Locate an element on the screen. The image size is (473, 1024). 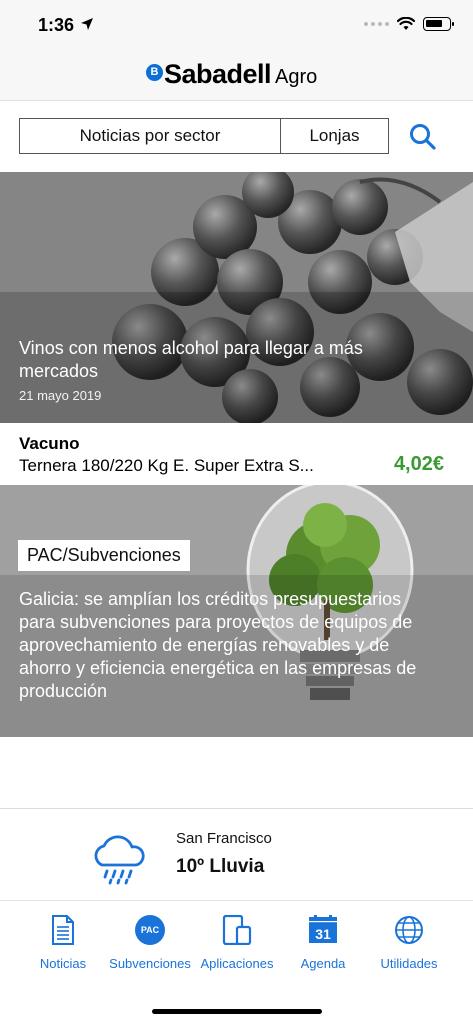
calendar-day: 31 is located at coordinates (323, 934).